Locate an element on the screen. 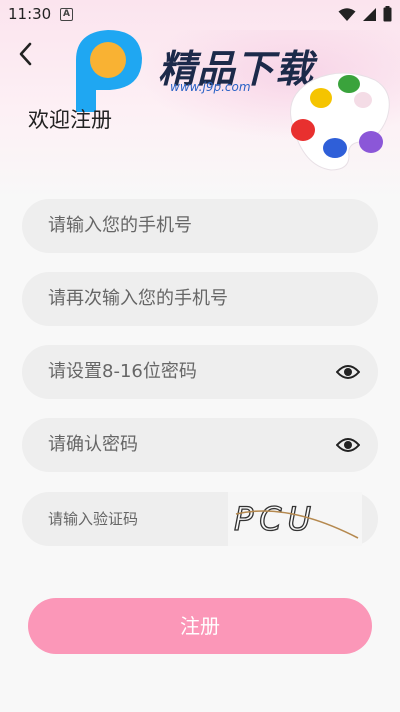 This screenshot has height=712, width=400. phone-confirm-input: 请再次输入您的手机号 is located at coordinates (200, 299).